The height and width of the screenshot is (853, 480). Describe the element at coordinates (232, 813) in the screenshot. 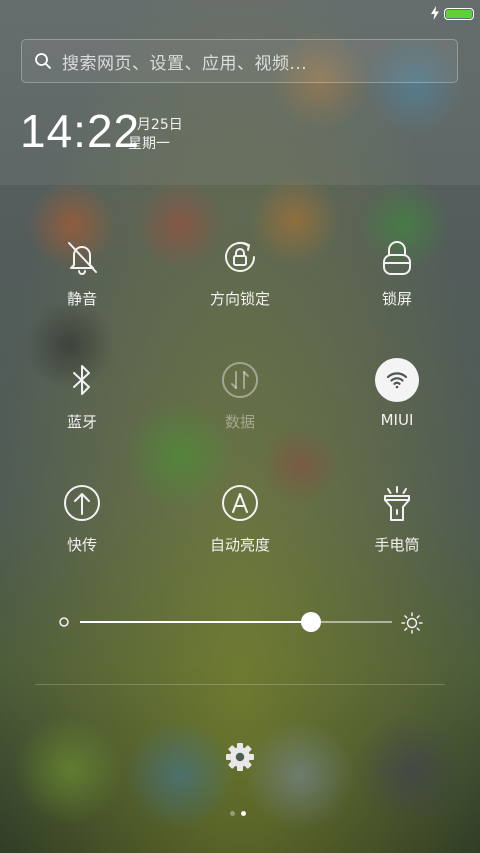

I see `page-dot` at that location.